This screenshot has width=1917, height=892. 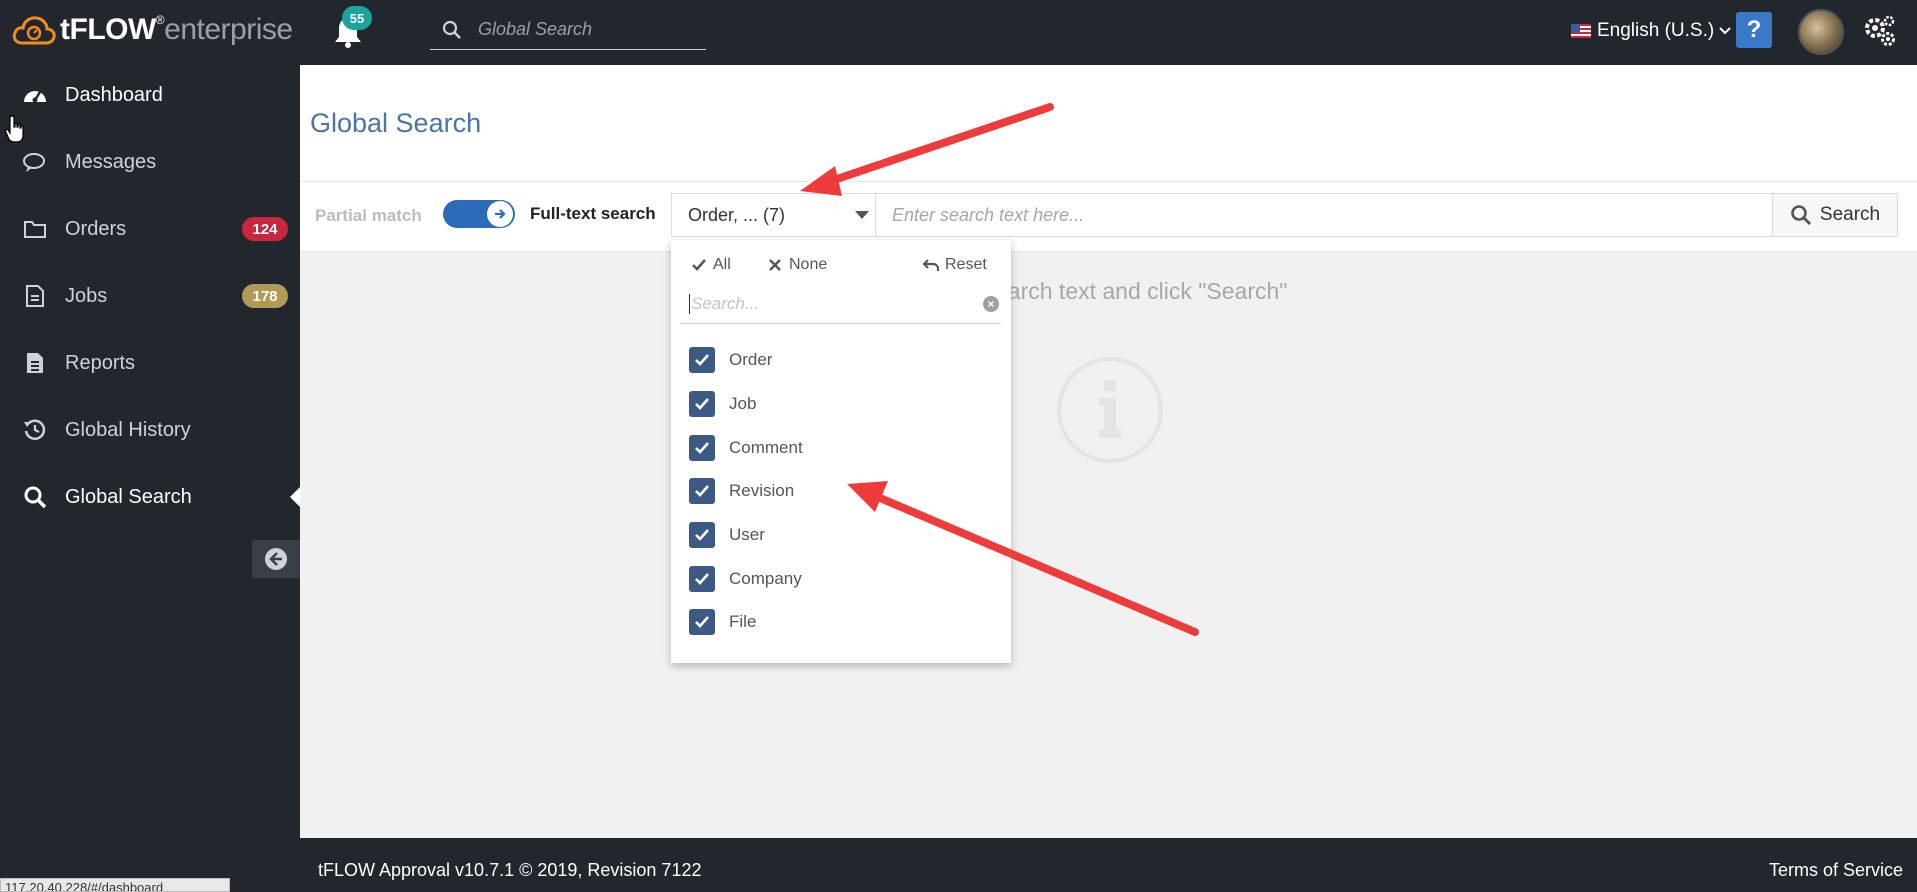 I want to click on history-icon, so click(x=35, y=430).